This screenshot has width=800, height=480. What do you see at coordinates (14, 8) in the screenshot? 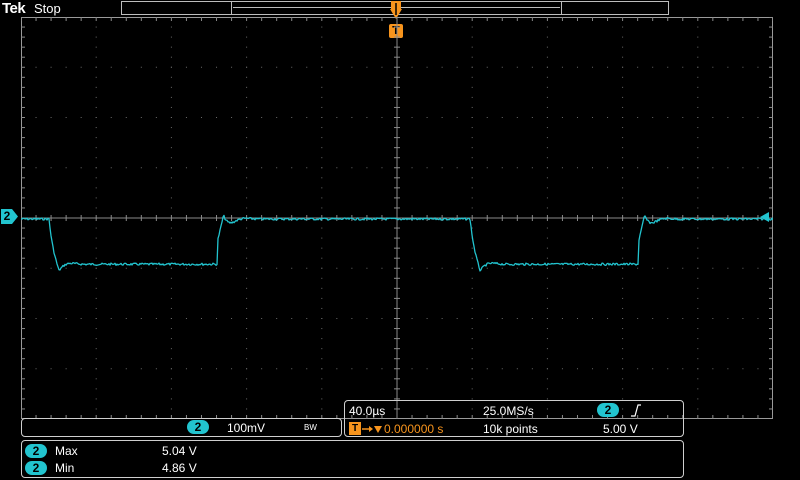
I see `brand-logo: Tek` at bounding box center [14, 8].